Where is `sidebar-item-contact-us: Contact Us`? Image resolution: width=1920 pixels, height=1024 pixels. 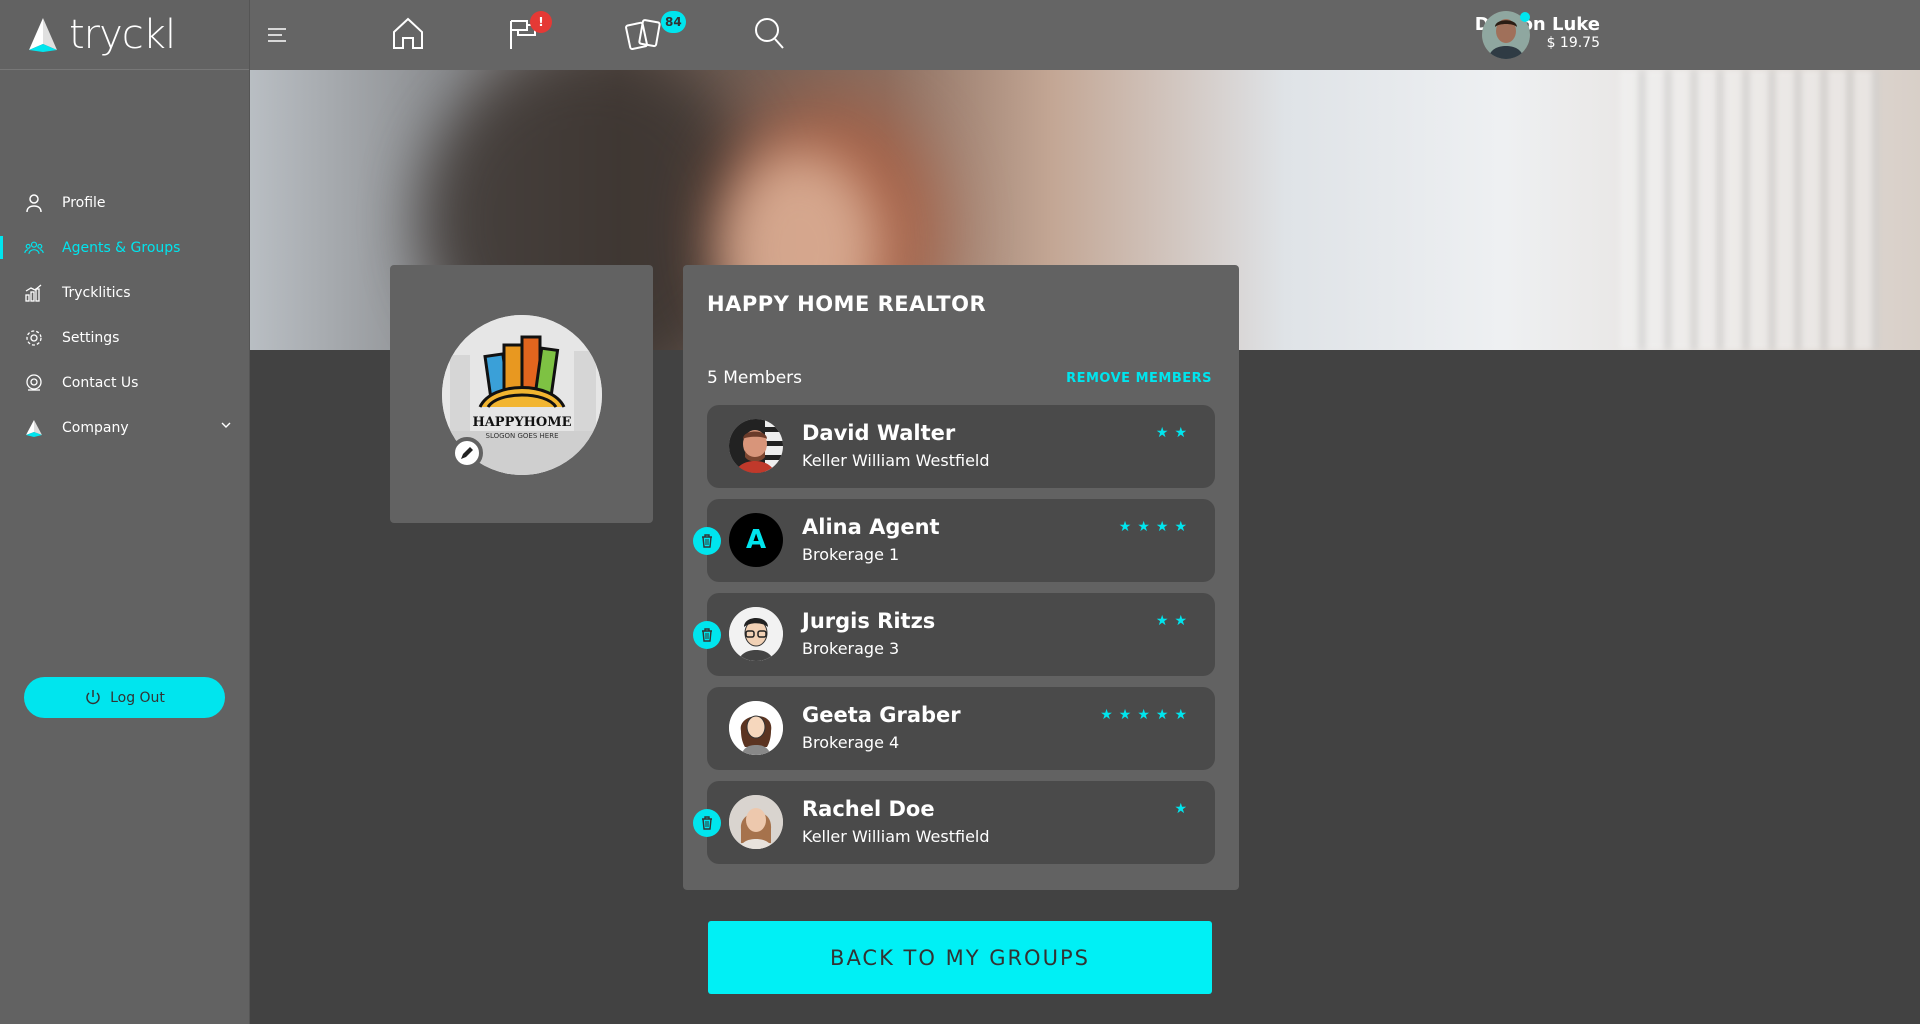
sidebar-item-contact-us: Contact Us is located at coordinates (125, 382).